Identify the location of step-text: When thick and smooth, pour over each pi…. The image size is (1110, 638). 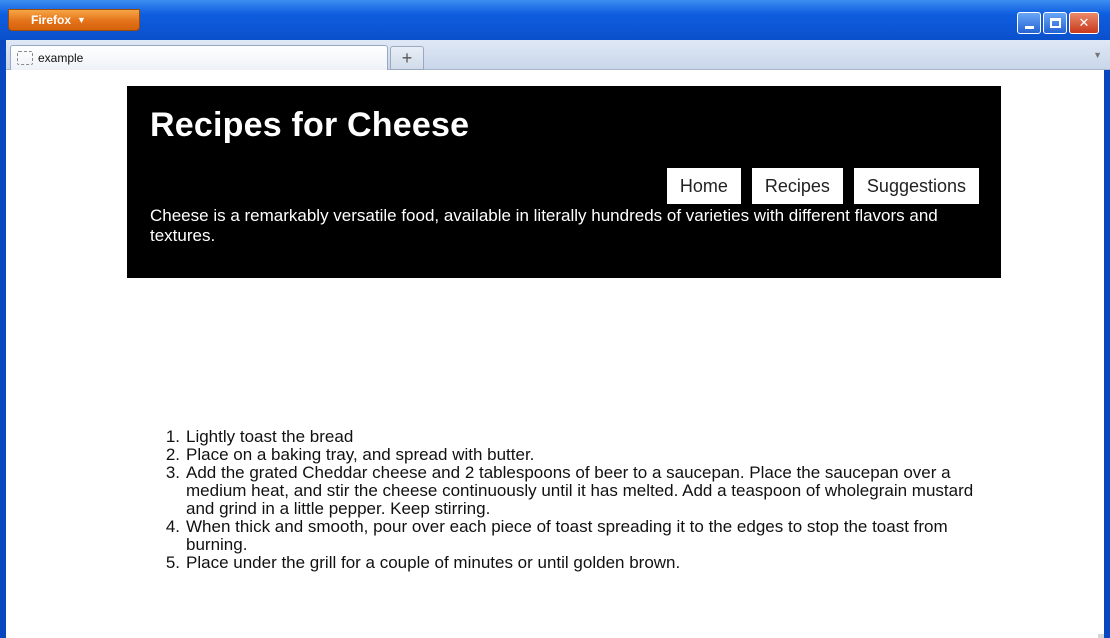
(567, 535).